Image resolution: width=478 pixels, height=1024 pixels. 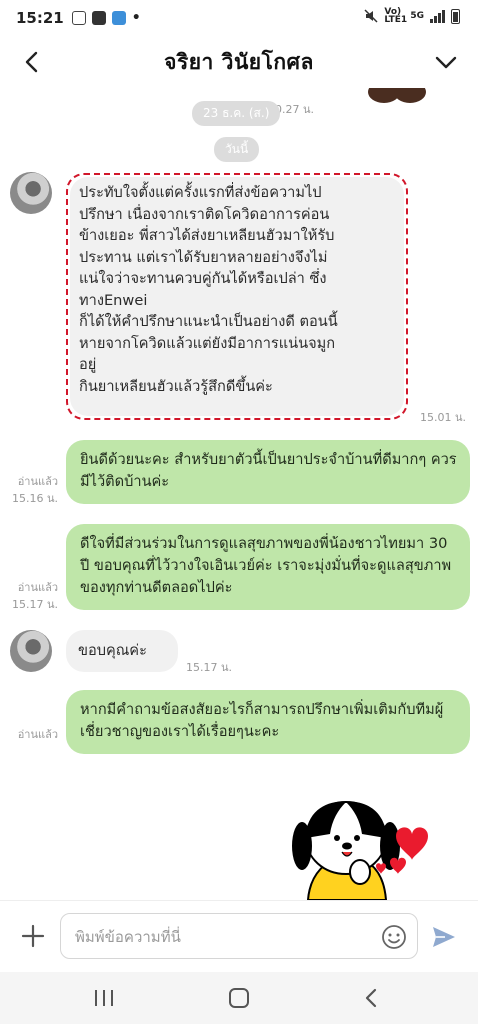 I want to click on read-receipt: อ่านแล้ว 15.16 น., so click(x=32, y=490).